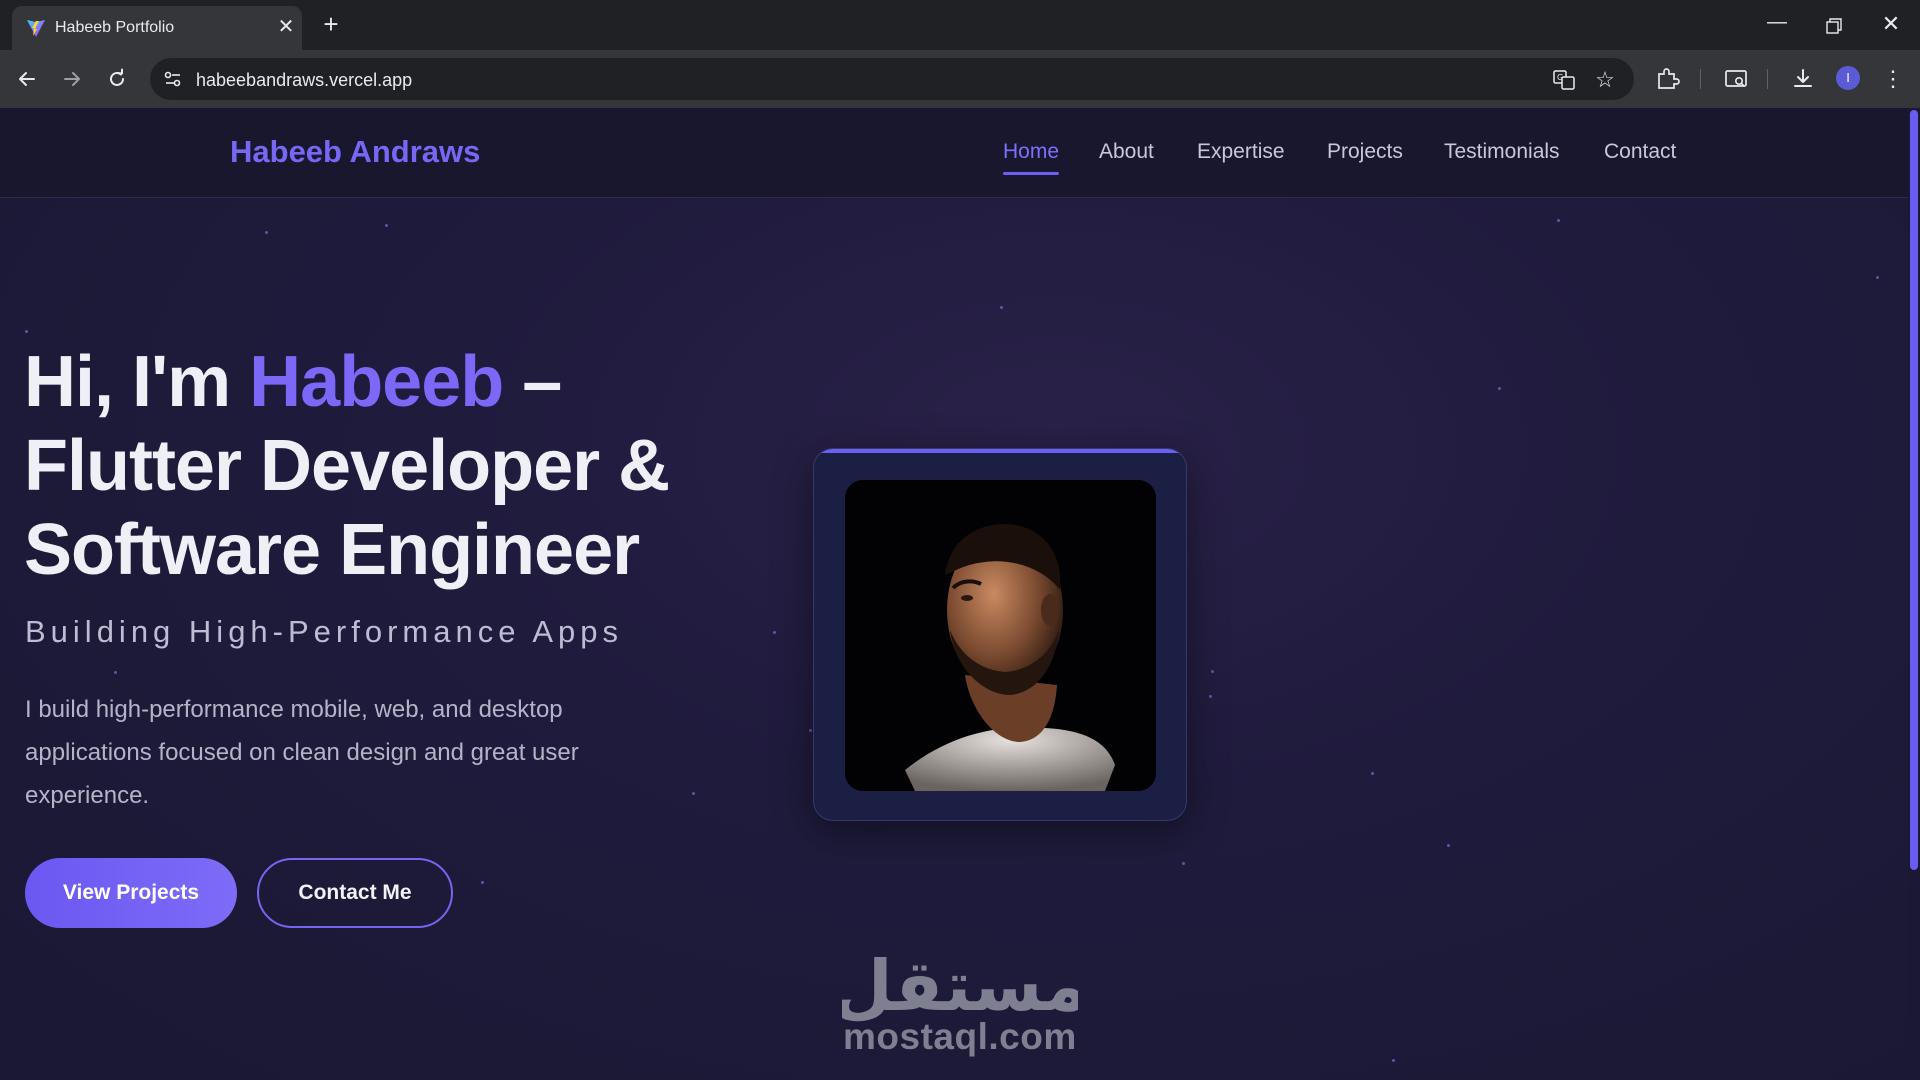  I want to click on arrow-left-icon, so click(27, 79).